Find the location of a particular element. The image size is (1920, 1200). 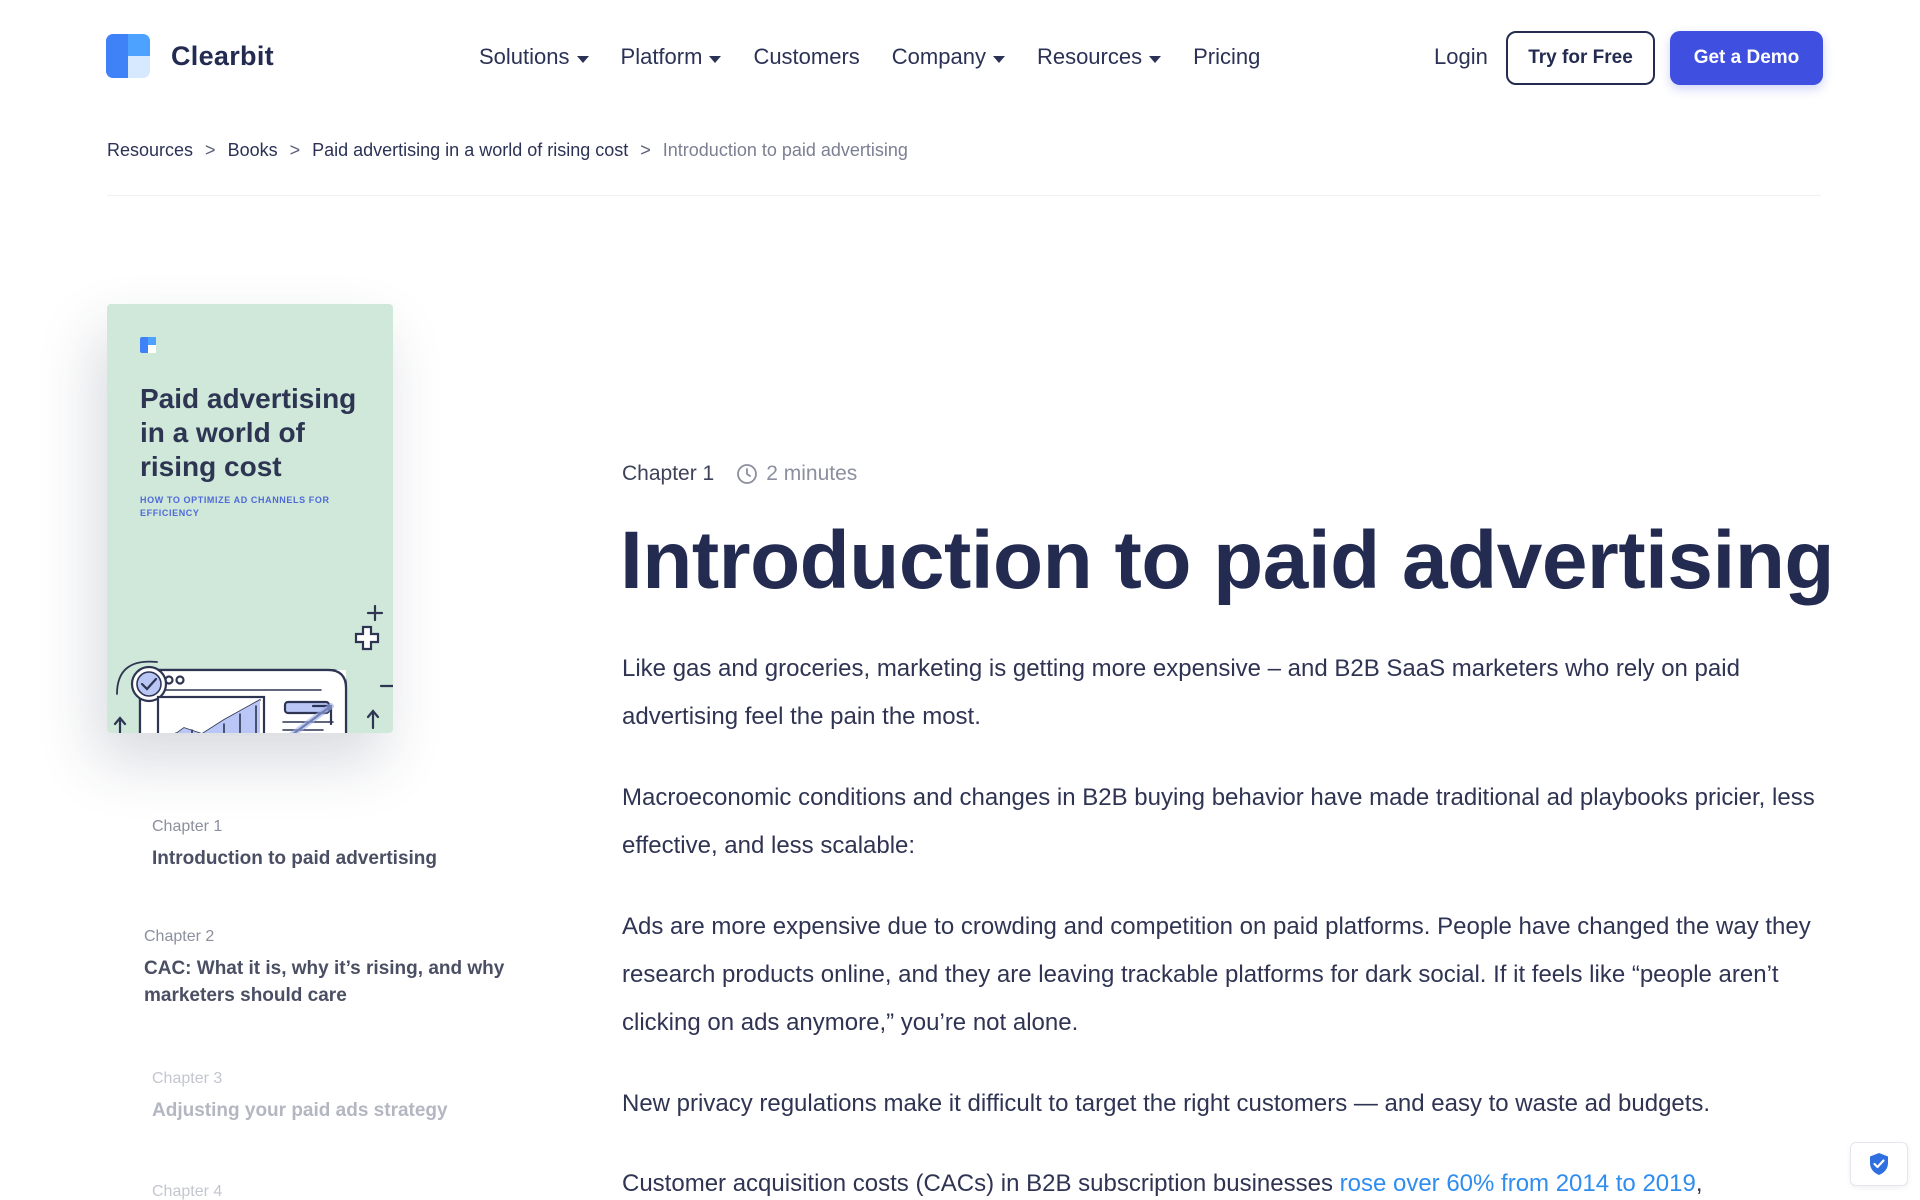

breadcrumb-resources: Resources is located at coordinates (150, 150).